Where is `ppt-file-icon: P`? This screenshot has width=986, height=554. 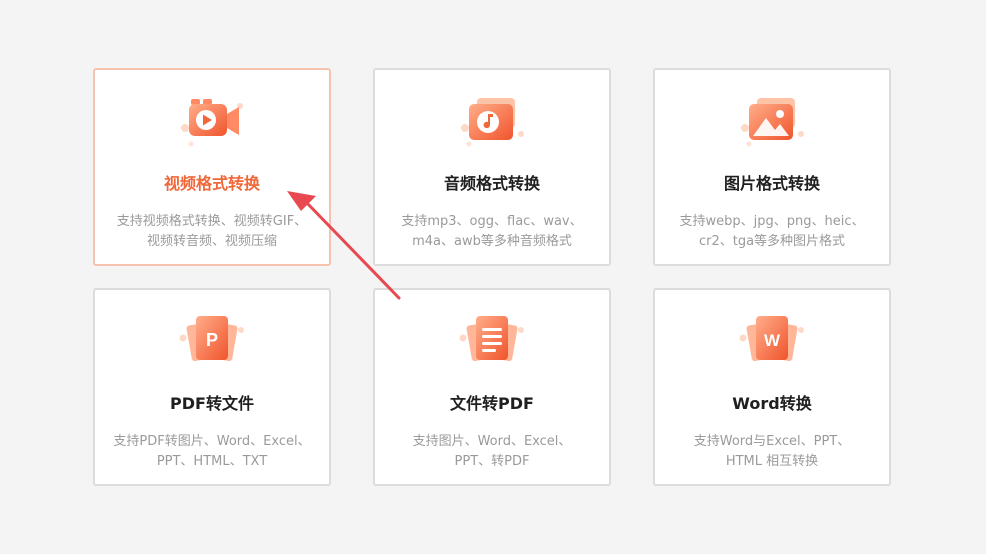 ppt-file-icon: P is located at coordinates (212, 342).